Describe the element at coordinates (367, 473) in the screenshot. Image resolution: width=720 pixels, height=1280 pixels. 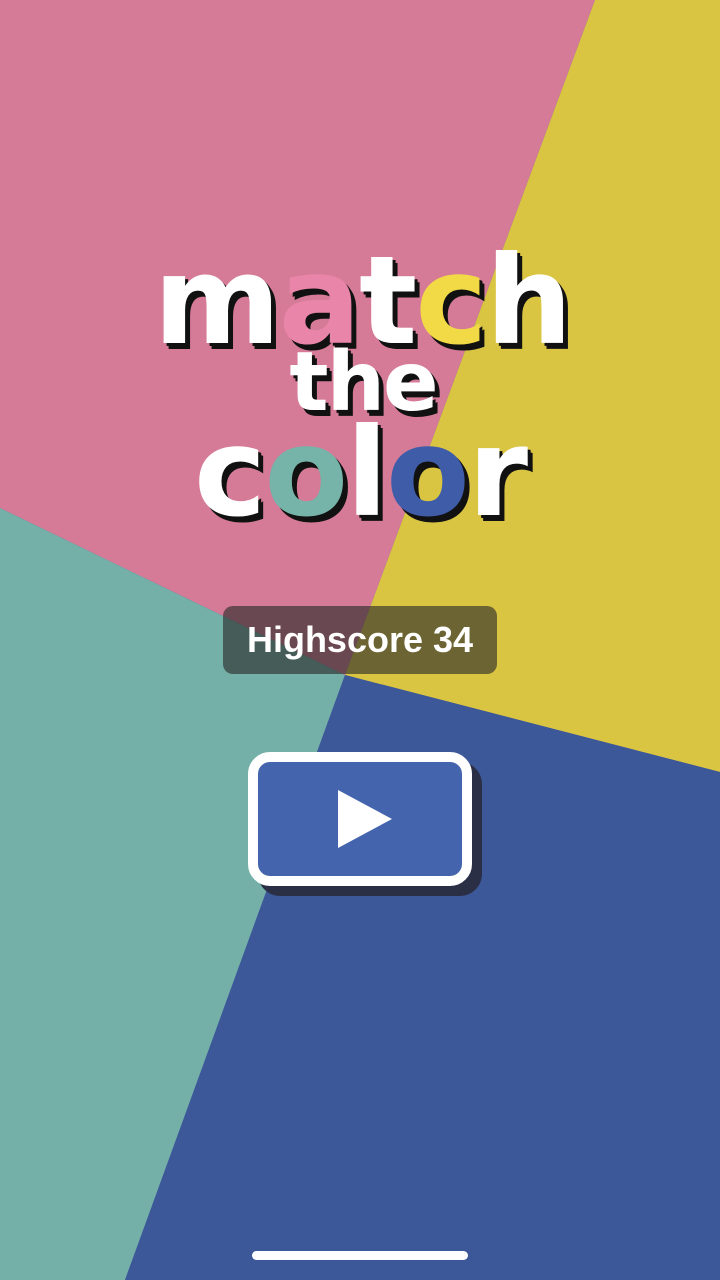
I see `title-letter: l` at that location.